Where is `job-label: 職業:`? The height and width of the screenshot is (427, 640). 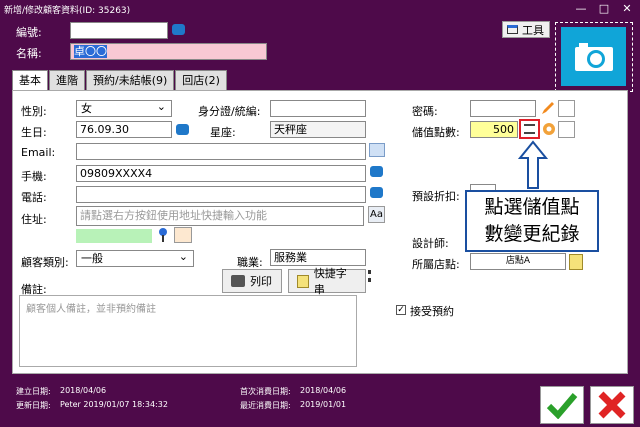 job-label: 職業: is located at coordinates (250, 262).